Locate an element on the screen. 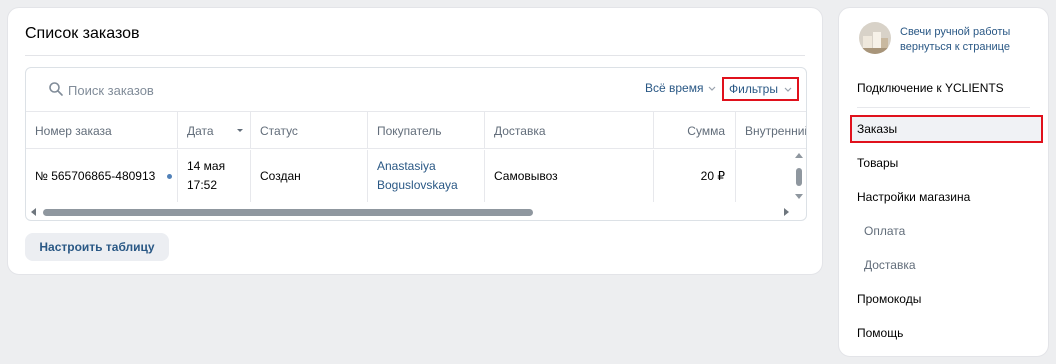 Image resolution: width=1056 pixels, height=364 pixels. buyer-link: Anastasiya Boguslovskaya is located at coordinates (417, 176).